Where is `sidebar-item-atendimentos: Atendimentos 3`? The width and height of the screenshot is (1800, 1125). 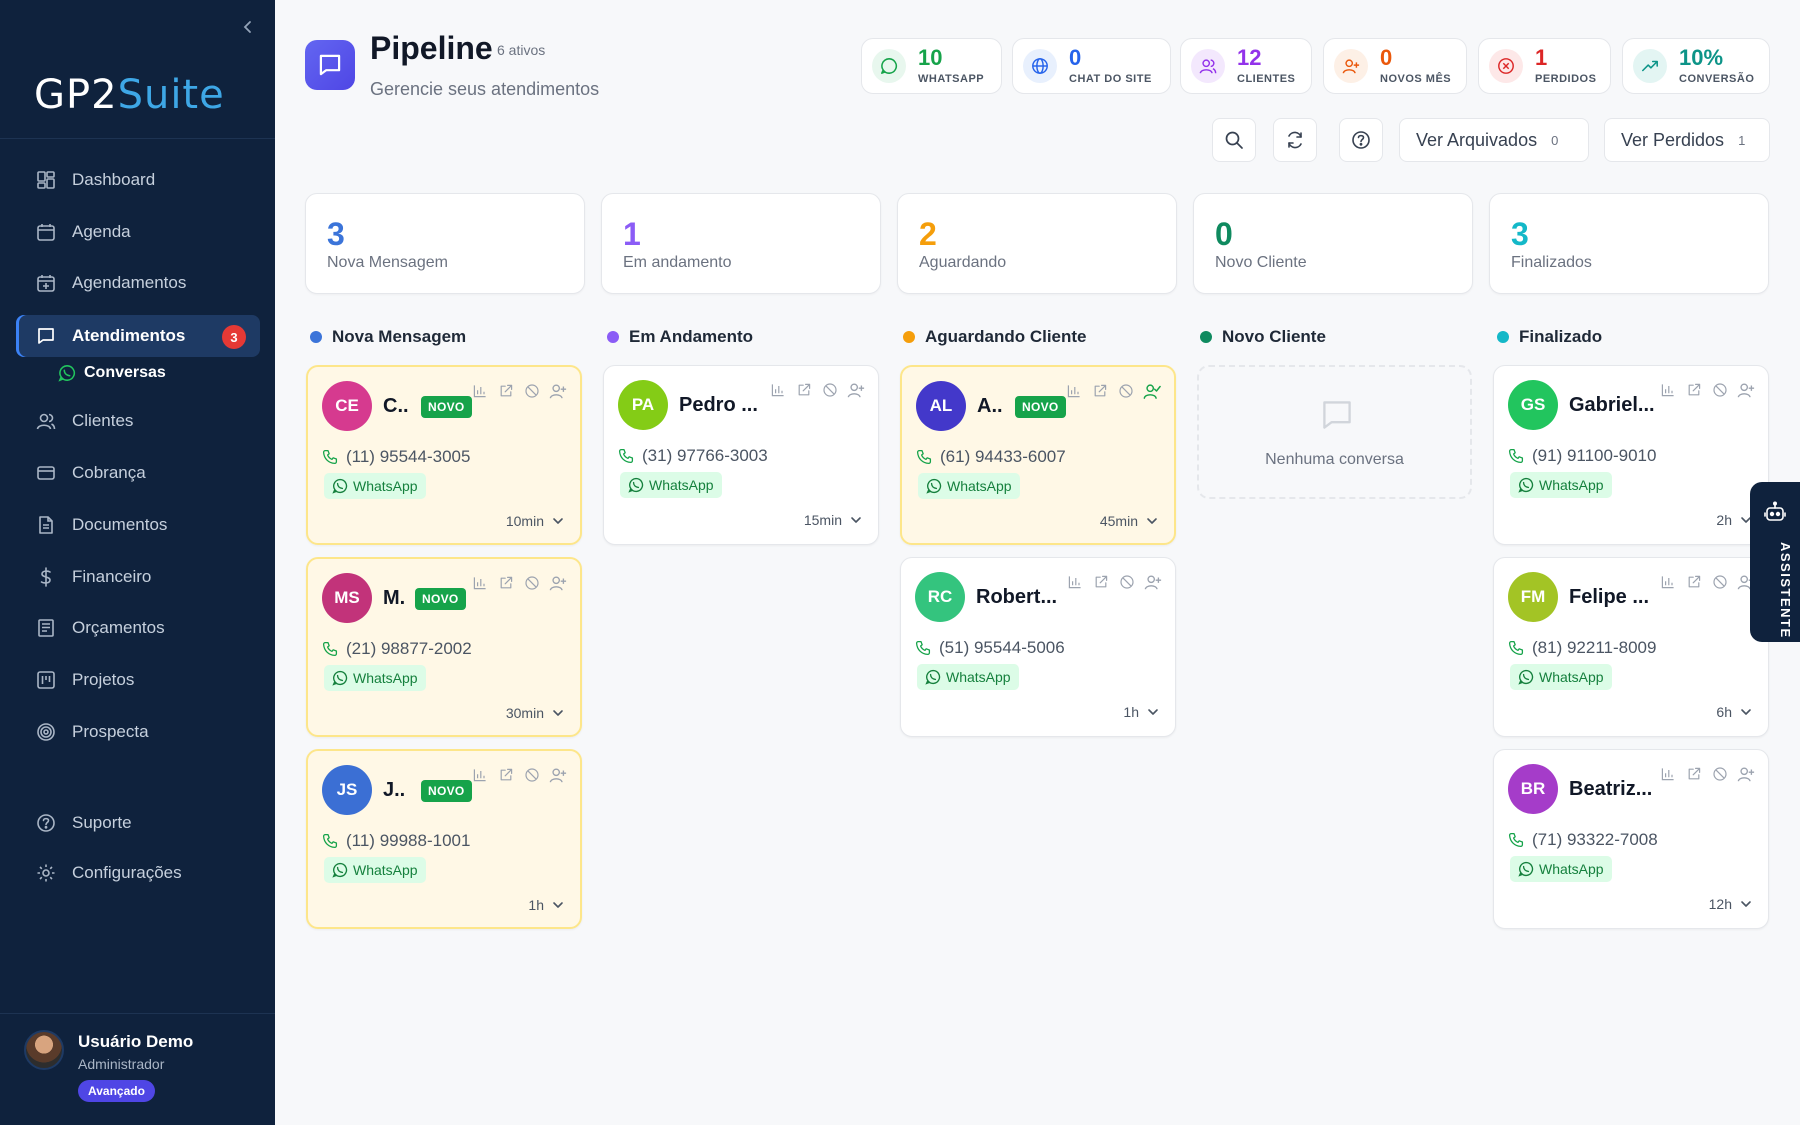 sidebar-item-atendimentos: Atendimentos 3 is located at coordinates (138, 336).